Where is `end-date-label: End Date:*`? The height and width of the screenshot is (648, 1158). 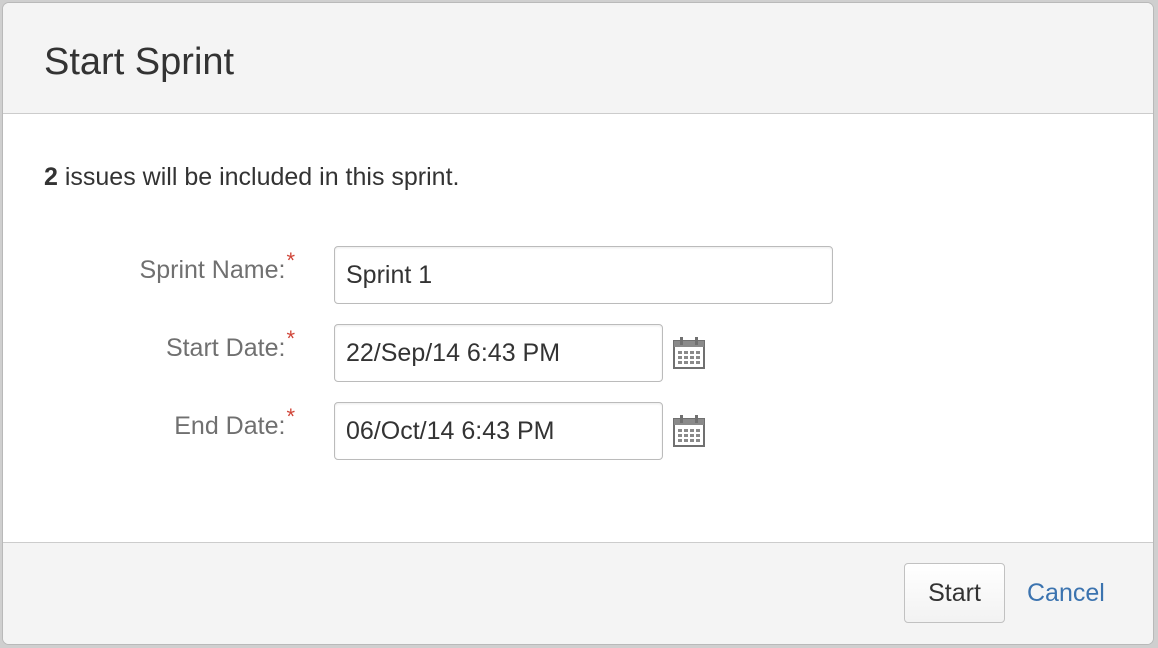
end-date-label: End Date:* is located at coordinates (234, 423).